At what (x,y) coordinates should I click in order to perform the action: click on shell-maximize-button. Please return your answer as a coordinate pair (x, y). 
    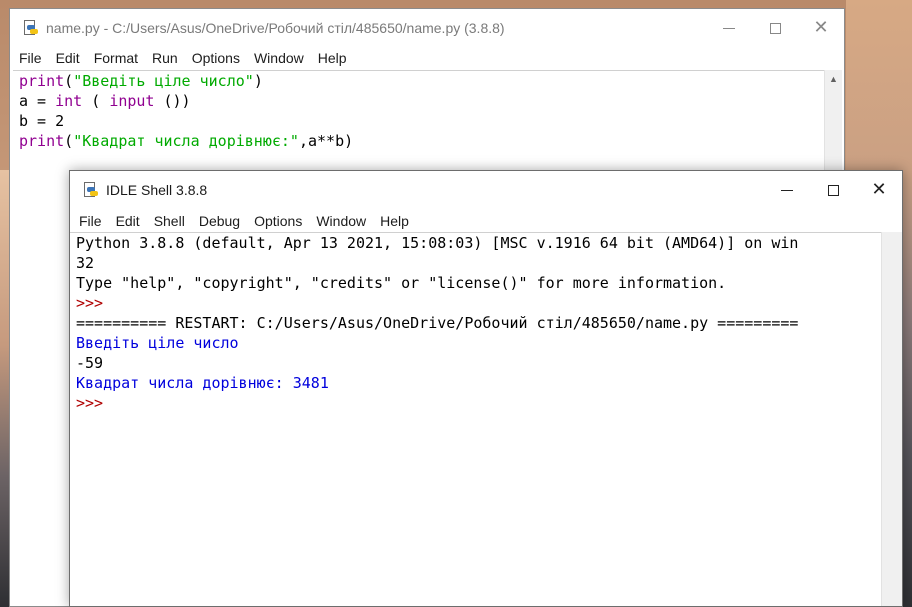
    Looking at the image, I should click on (833, 190).